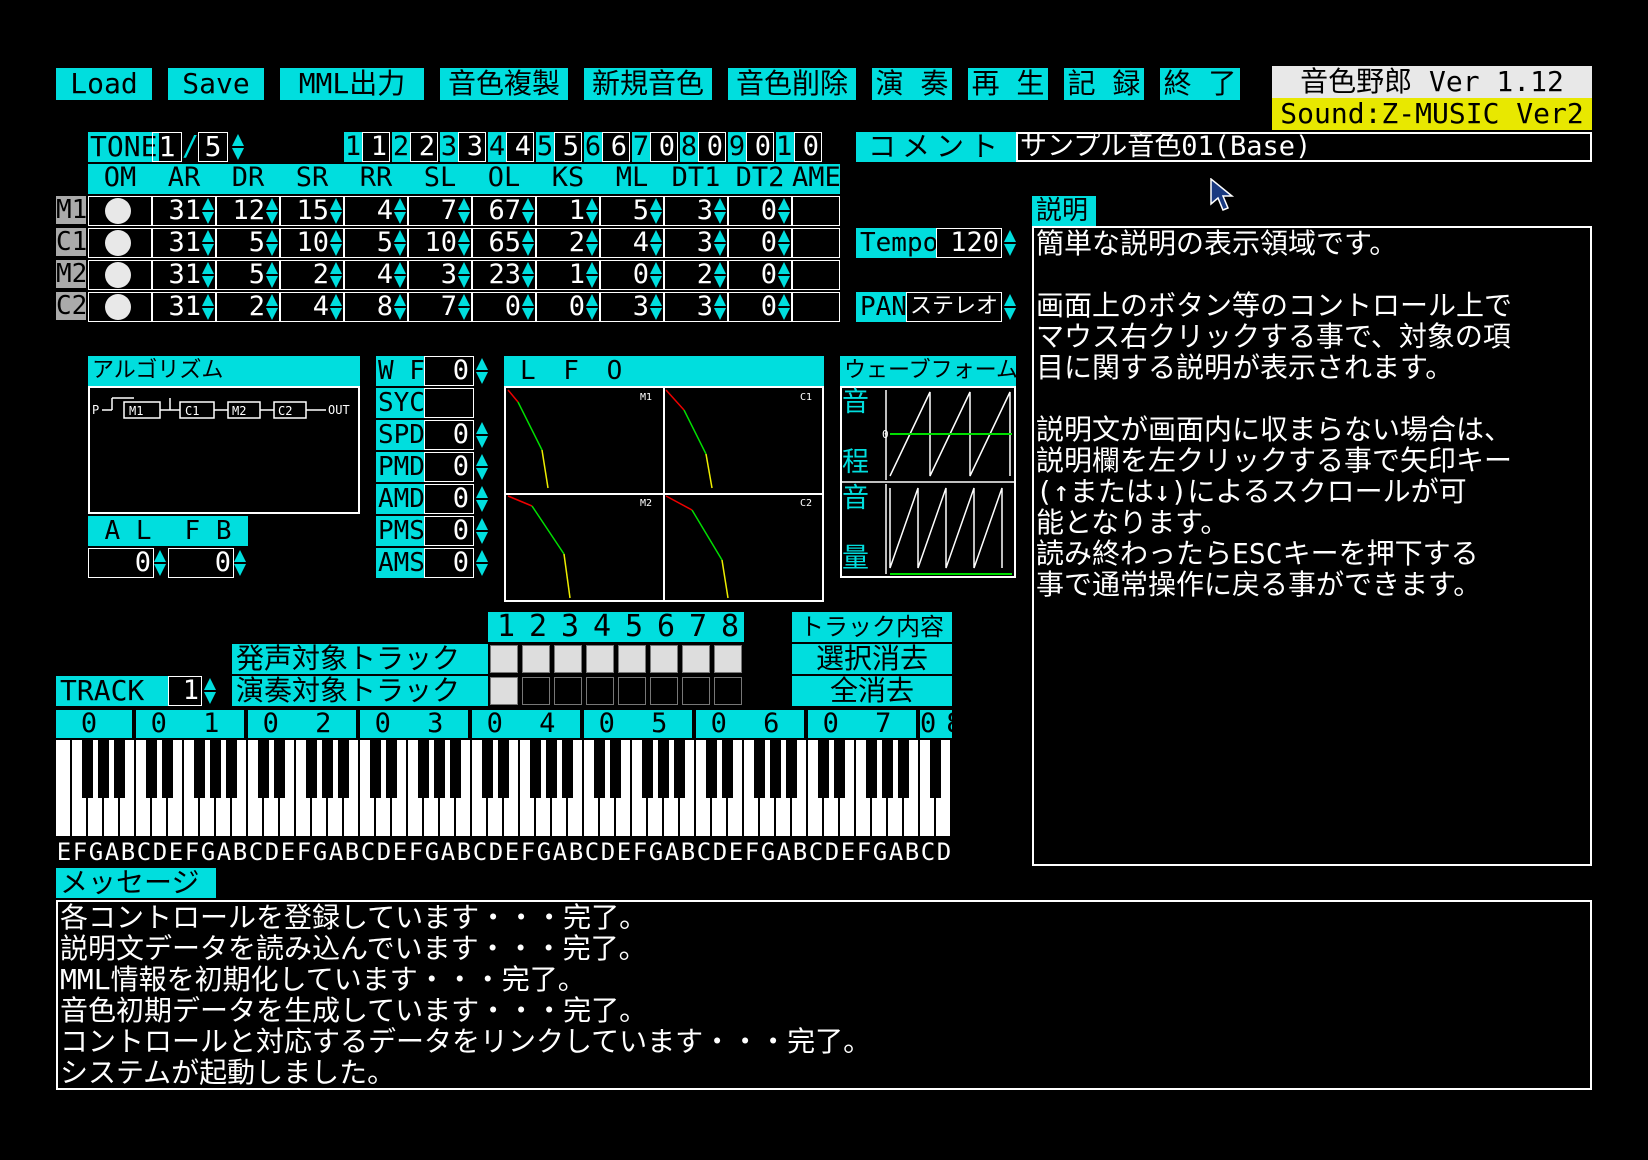 This screenshot has height=1160, width=1648. I want to click on save-button: Save, so click(216, 84).